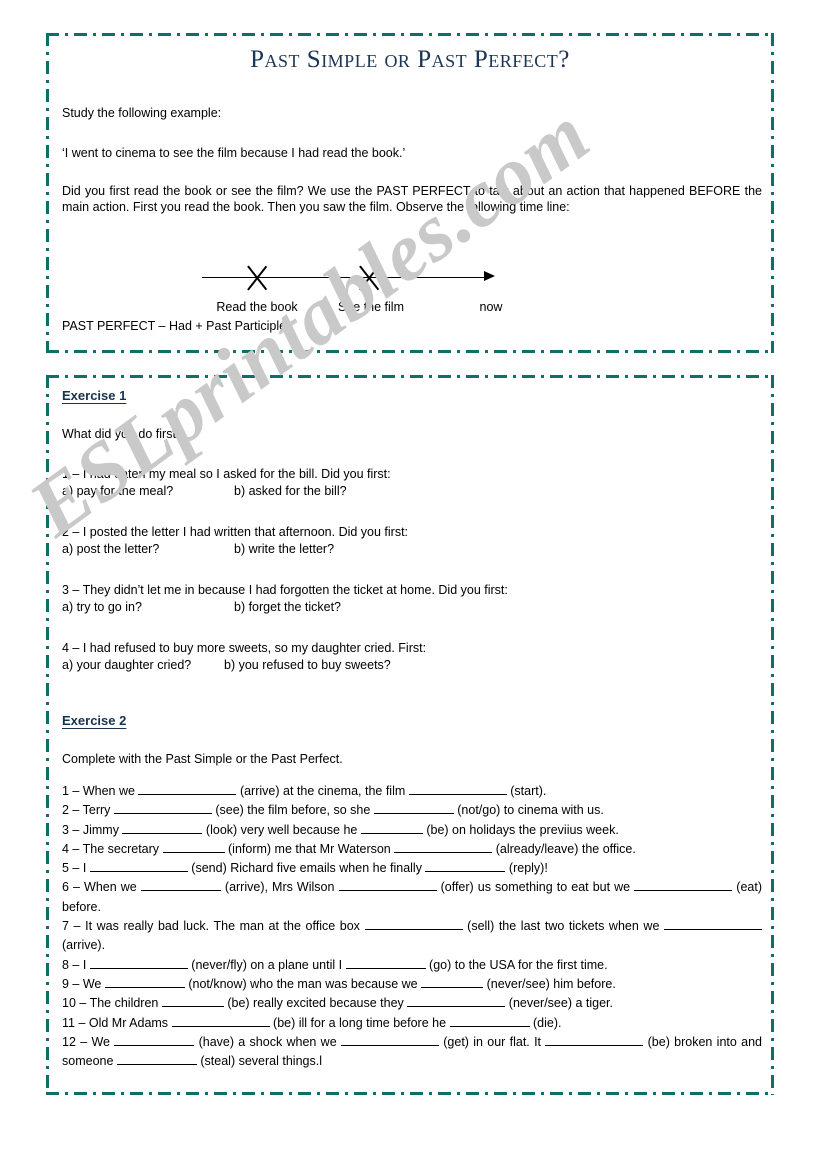 This screenshot has width=821, height=1169. What do you see at coordinates (370, 307) in the screenshot?
I see `timeline-label-see-the-film: See the film` at bounding box center [370, 307].